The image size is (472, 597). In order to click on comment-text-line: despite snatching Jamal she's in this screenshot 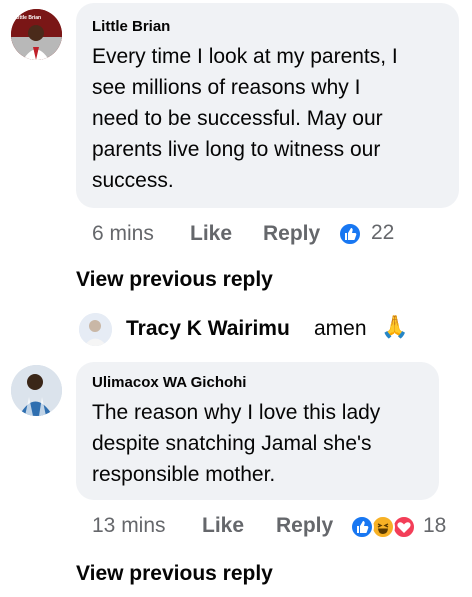, I will do `click(232, 443)`.